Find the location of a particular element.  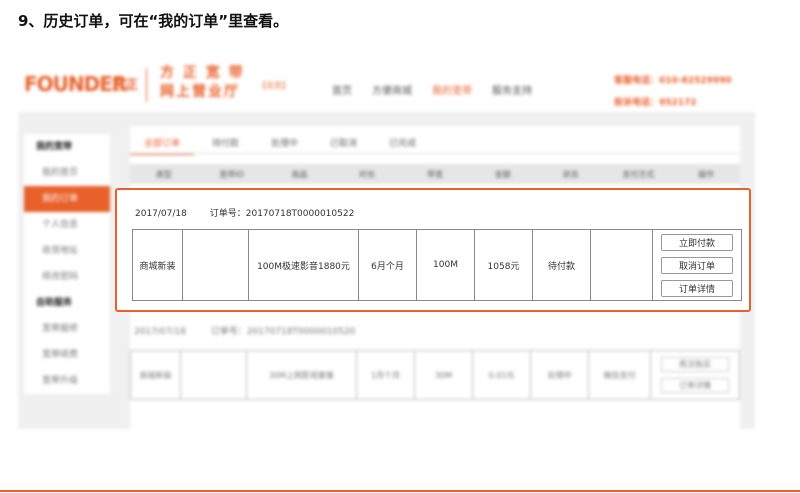

complaint-phone: 投诉电话：952172 is located at coordinates (655, 103).